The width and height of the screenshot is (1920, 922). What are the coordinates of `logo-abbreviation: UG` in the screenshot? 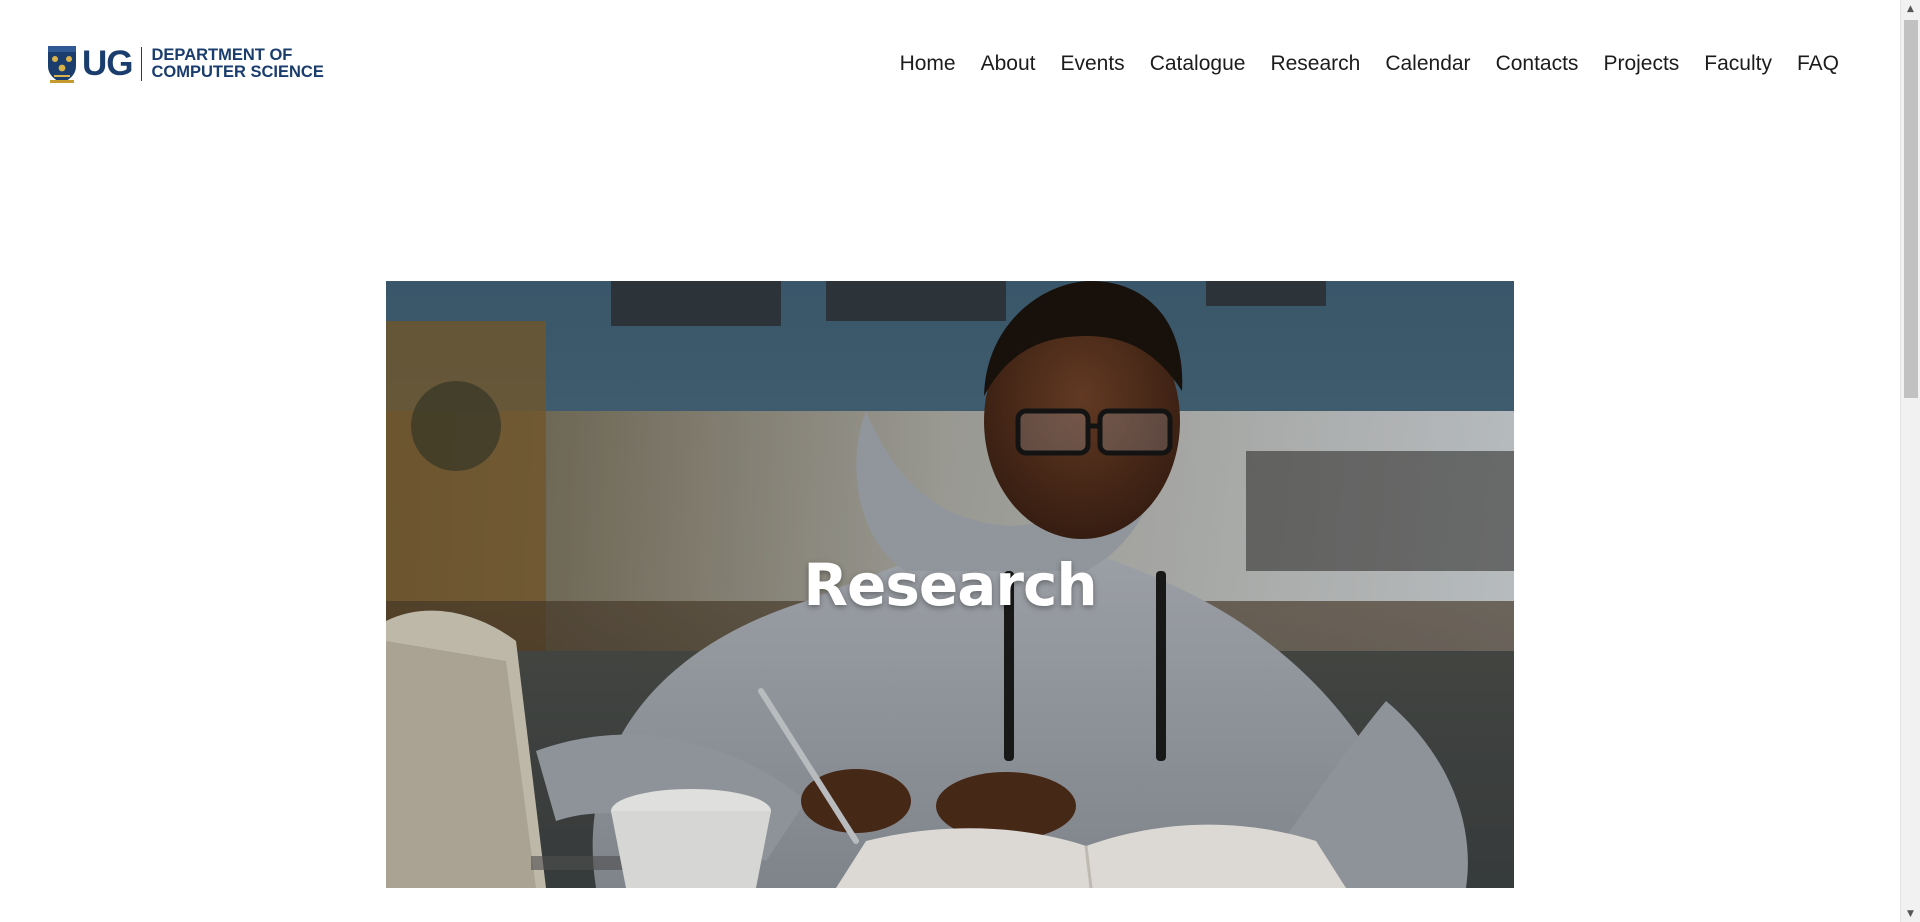 It's located at (107, 63).